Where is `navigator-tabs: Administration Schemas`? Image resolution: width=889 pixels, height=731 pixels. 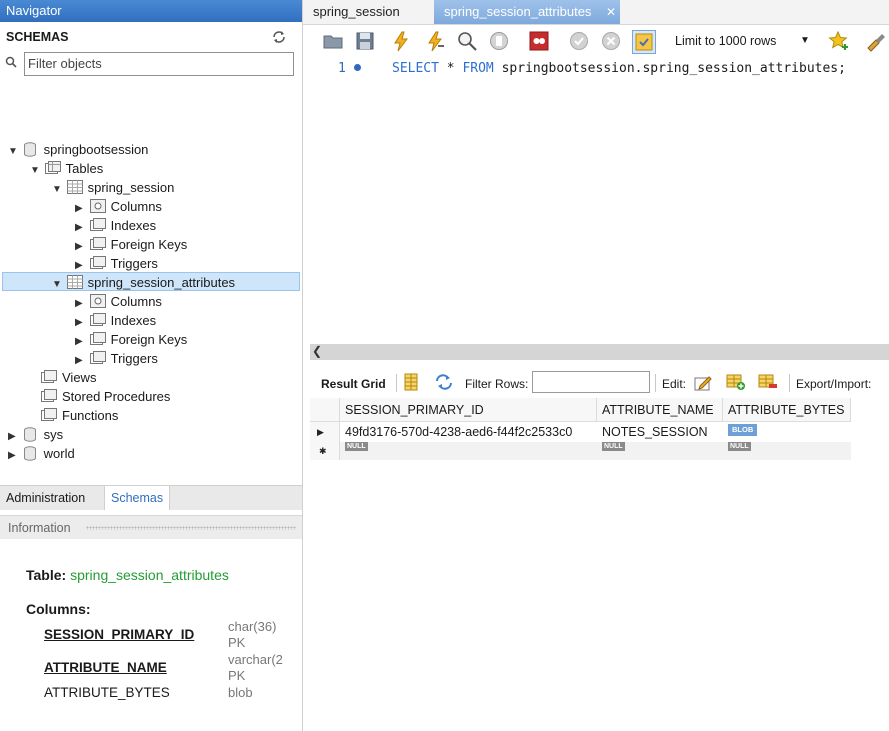 navigator-tabs: Administration Schemas is located at coordinates (151, 497).